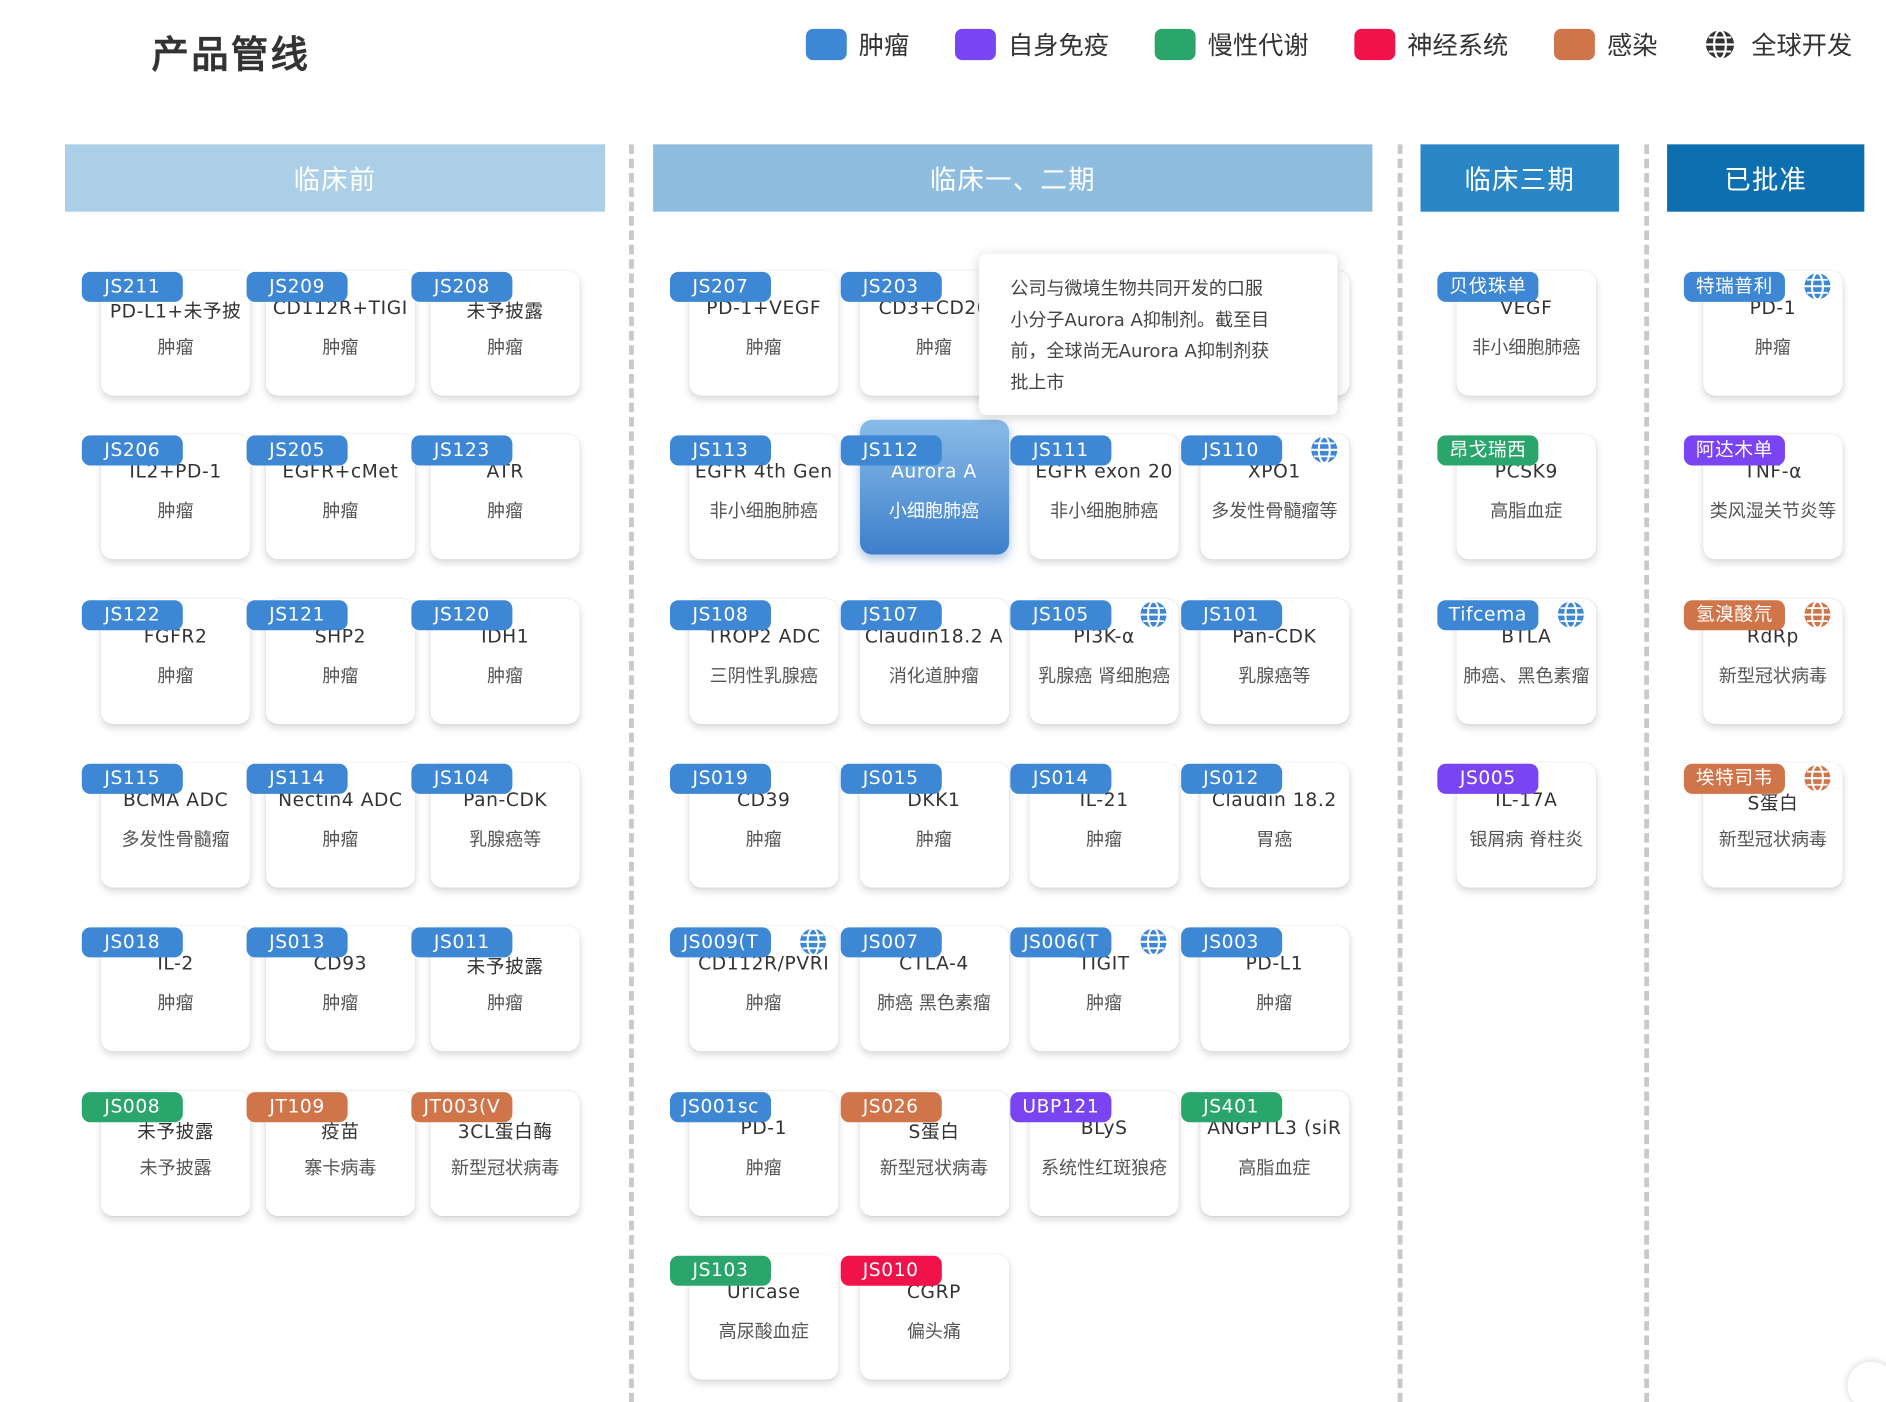 This screenshot has width=1886, height=1402. What do you see at coordinates (1632, 46) in the screenshot?
I see `legend-label: 感染` at bounding box center [1632, 46].